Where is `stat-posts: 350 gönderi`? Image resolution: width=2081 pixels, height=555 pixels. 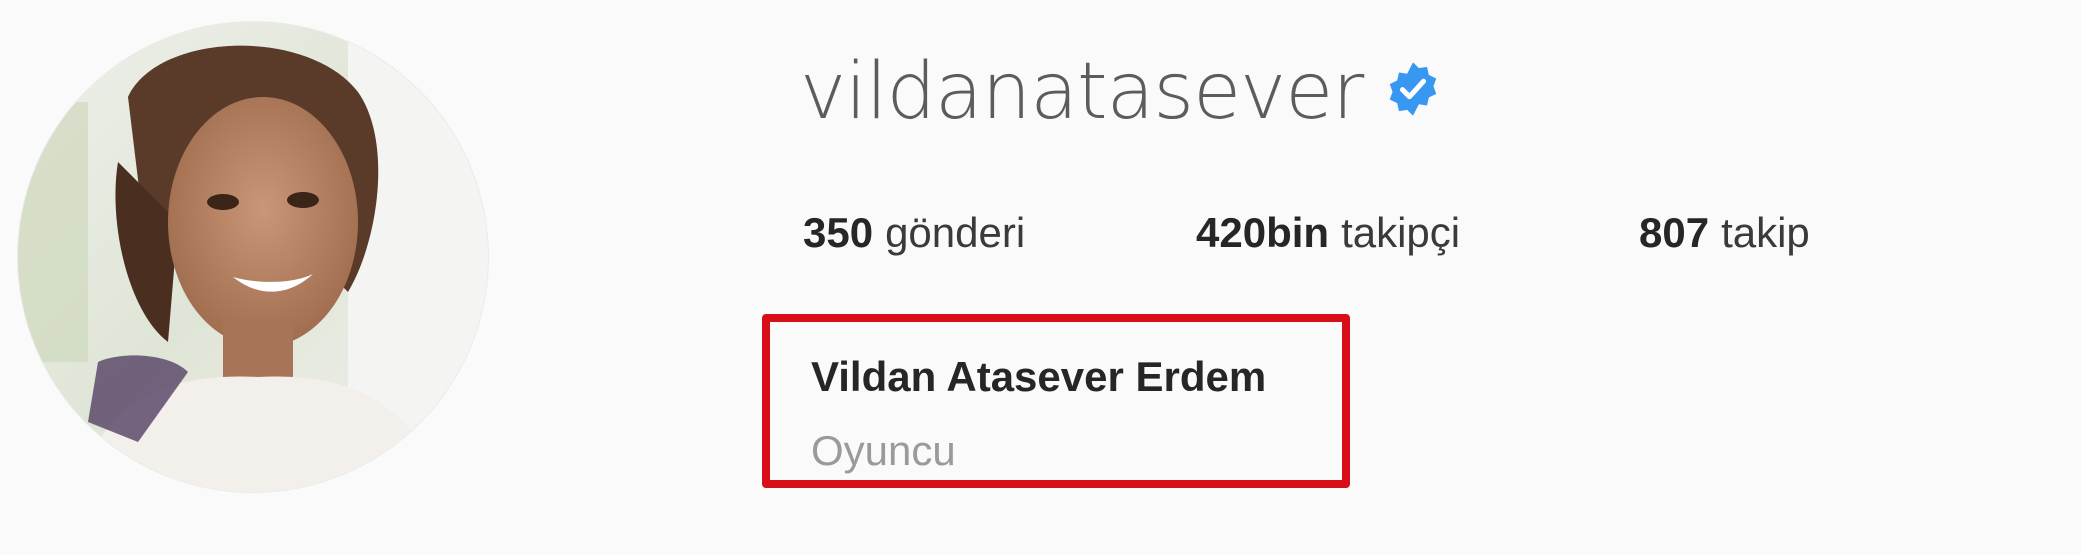 stat-posts: 350 gönderi is located at coordinates (999, 233).